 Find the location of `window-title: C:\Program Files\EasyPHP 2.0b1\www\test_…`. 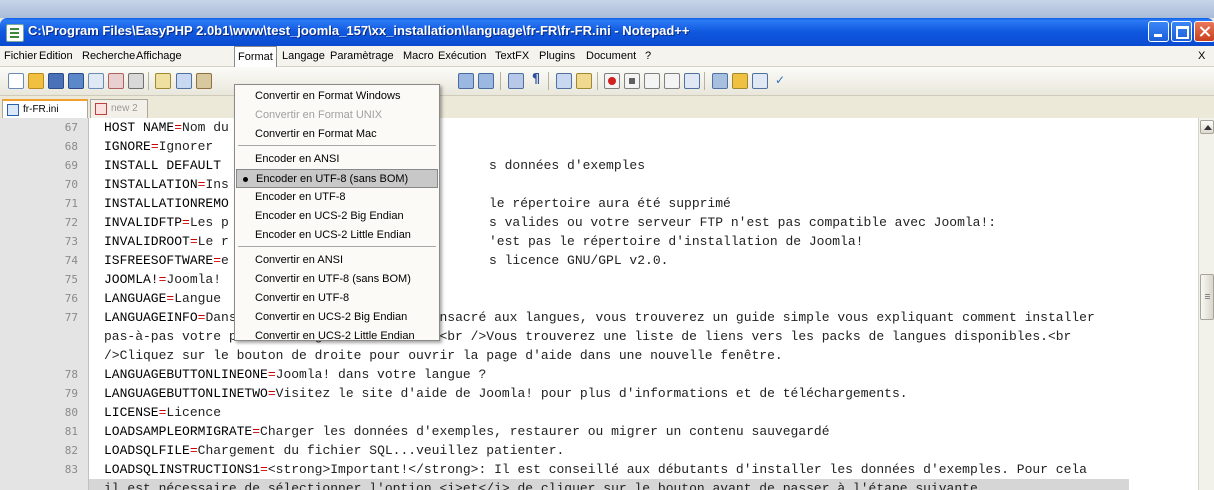

window-title: C:\Program Files\EasyPHP 2.0b1\www\test_… is located at coordinates (359, 30).